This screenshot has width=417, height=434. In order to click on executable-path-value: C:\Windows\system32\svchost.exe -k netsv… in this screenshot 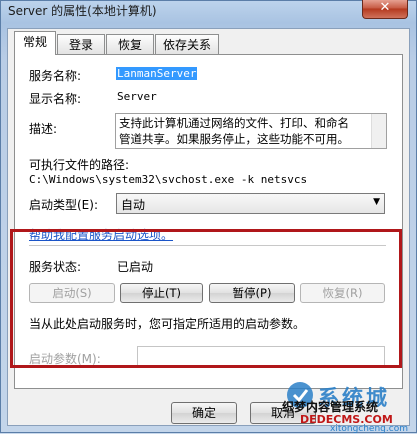, I will do `click(168, 179)`.